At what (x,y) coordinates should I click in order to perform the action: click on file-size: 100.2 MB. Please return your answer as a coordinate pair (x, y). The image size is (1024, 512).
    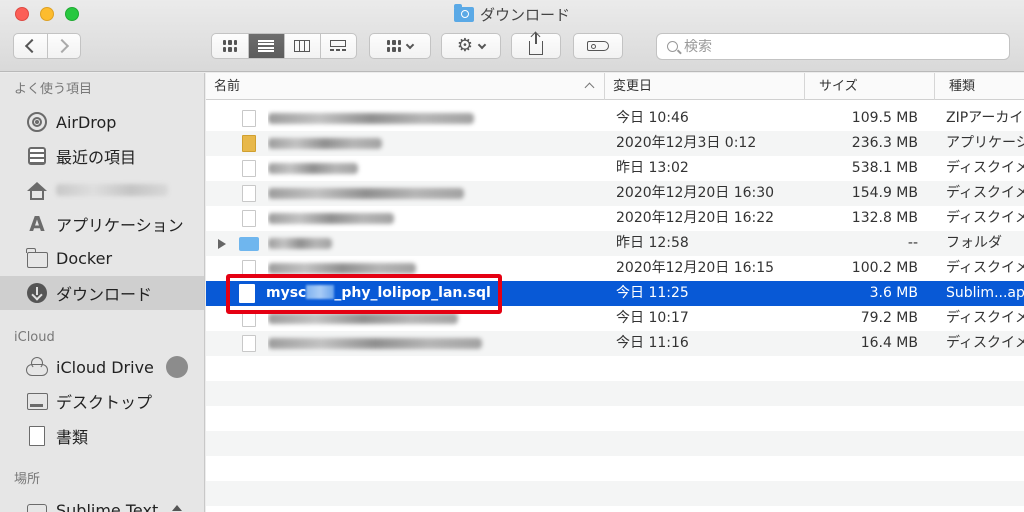
    Looking at the image, I should click on (884, 268).